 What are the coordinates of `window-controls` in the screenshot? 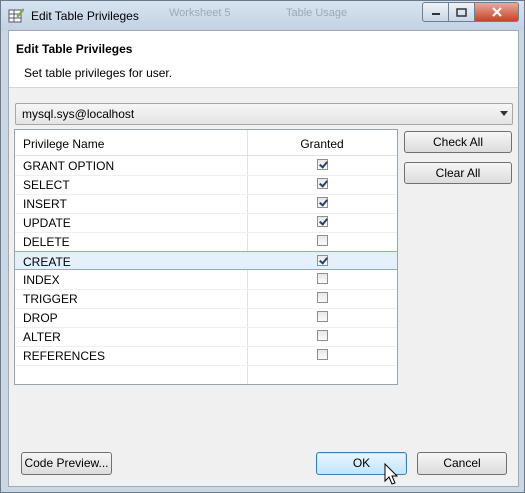 It's located at (470, 12).